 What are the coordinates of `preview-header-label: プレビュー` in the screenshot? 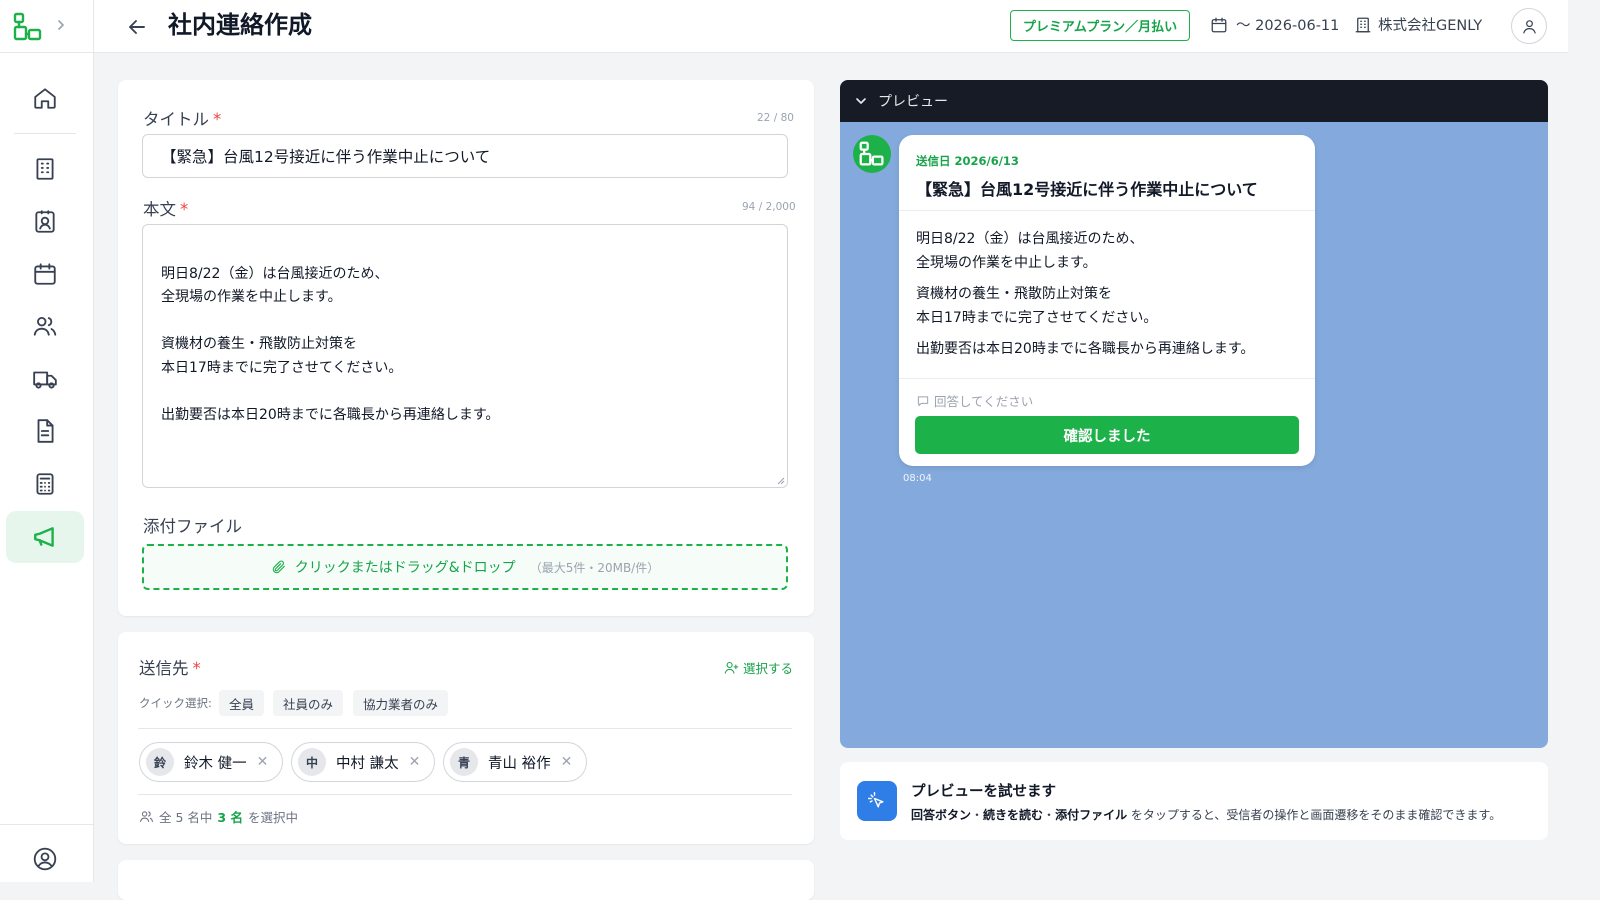 It's located at (913, 102).